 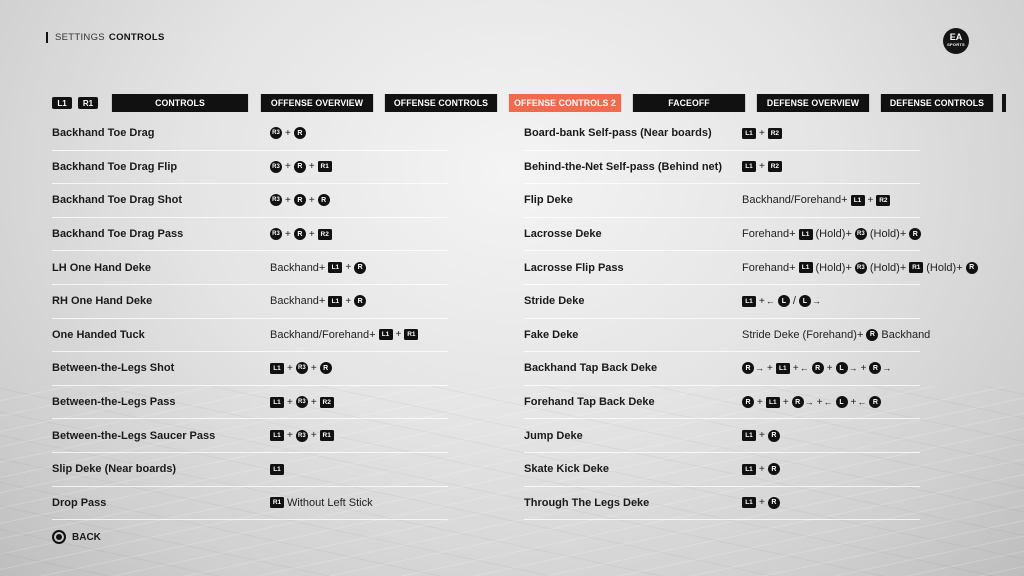 What do you see at coordinates (80, 37) in the screenshot?
I see `breadcrumb-parent: SETTINGS` at bounding box center [80, 37].